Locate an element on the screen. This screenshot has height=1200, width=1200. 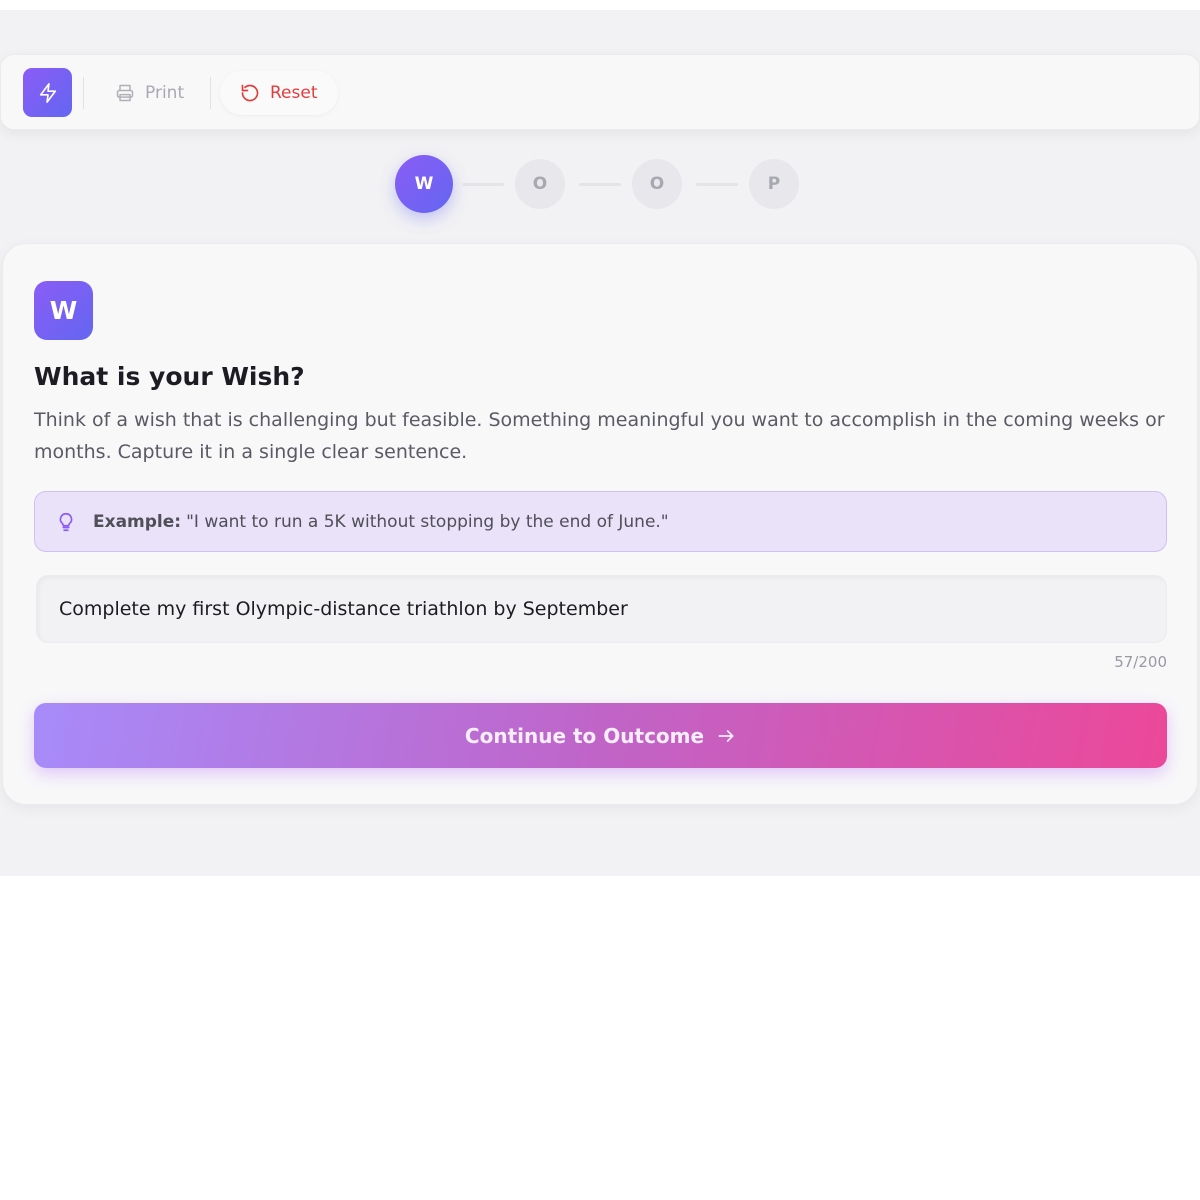
step-letter-badge: W is located at coordinates (63, 310).